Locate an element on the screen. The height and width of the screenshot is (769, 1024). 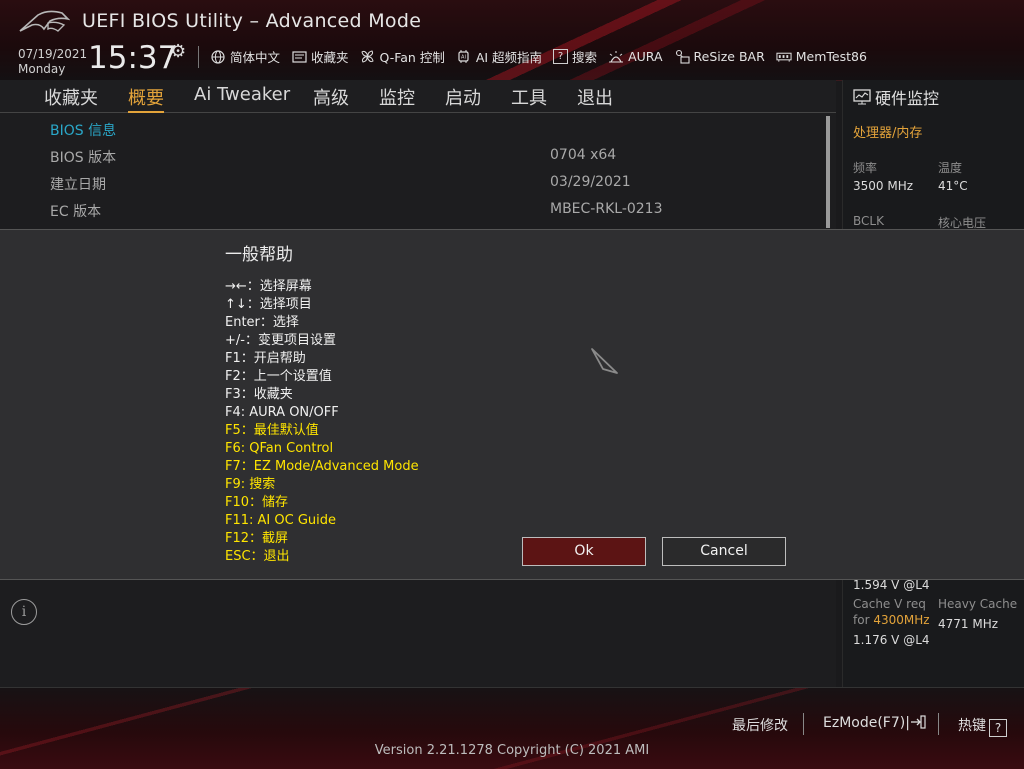
language-label: 简体中文 is located at coordinates (255, 57).